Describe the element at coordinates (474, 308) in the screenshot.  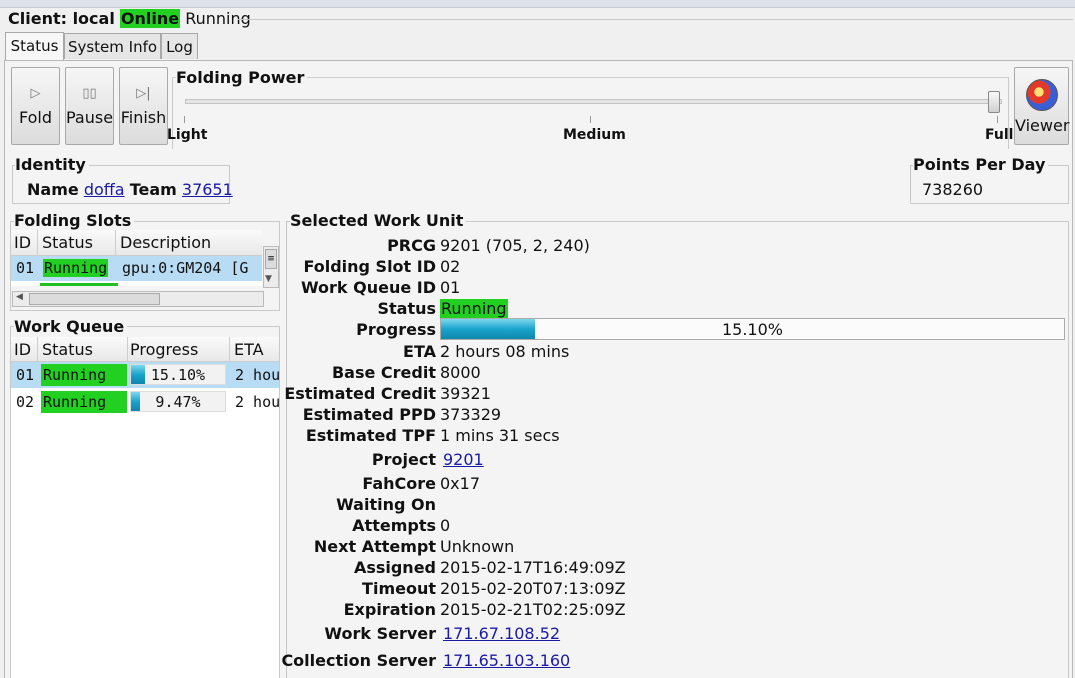
I see `status-value: Running` at that location.